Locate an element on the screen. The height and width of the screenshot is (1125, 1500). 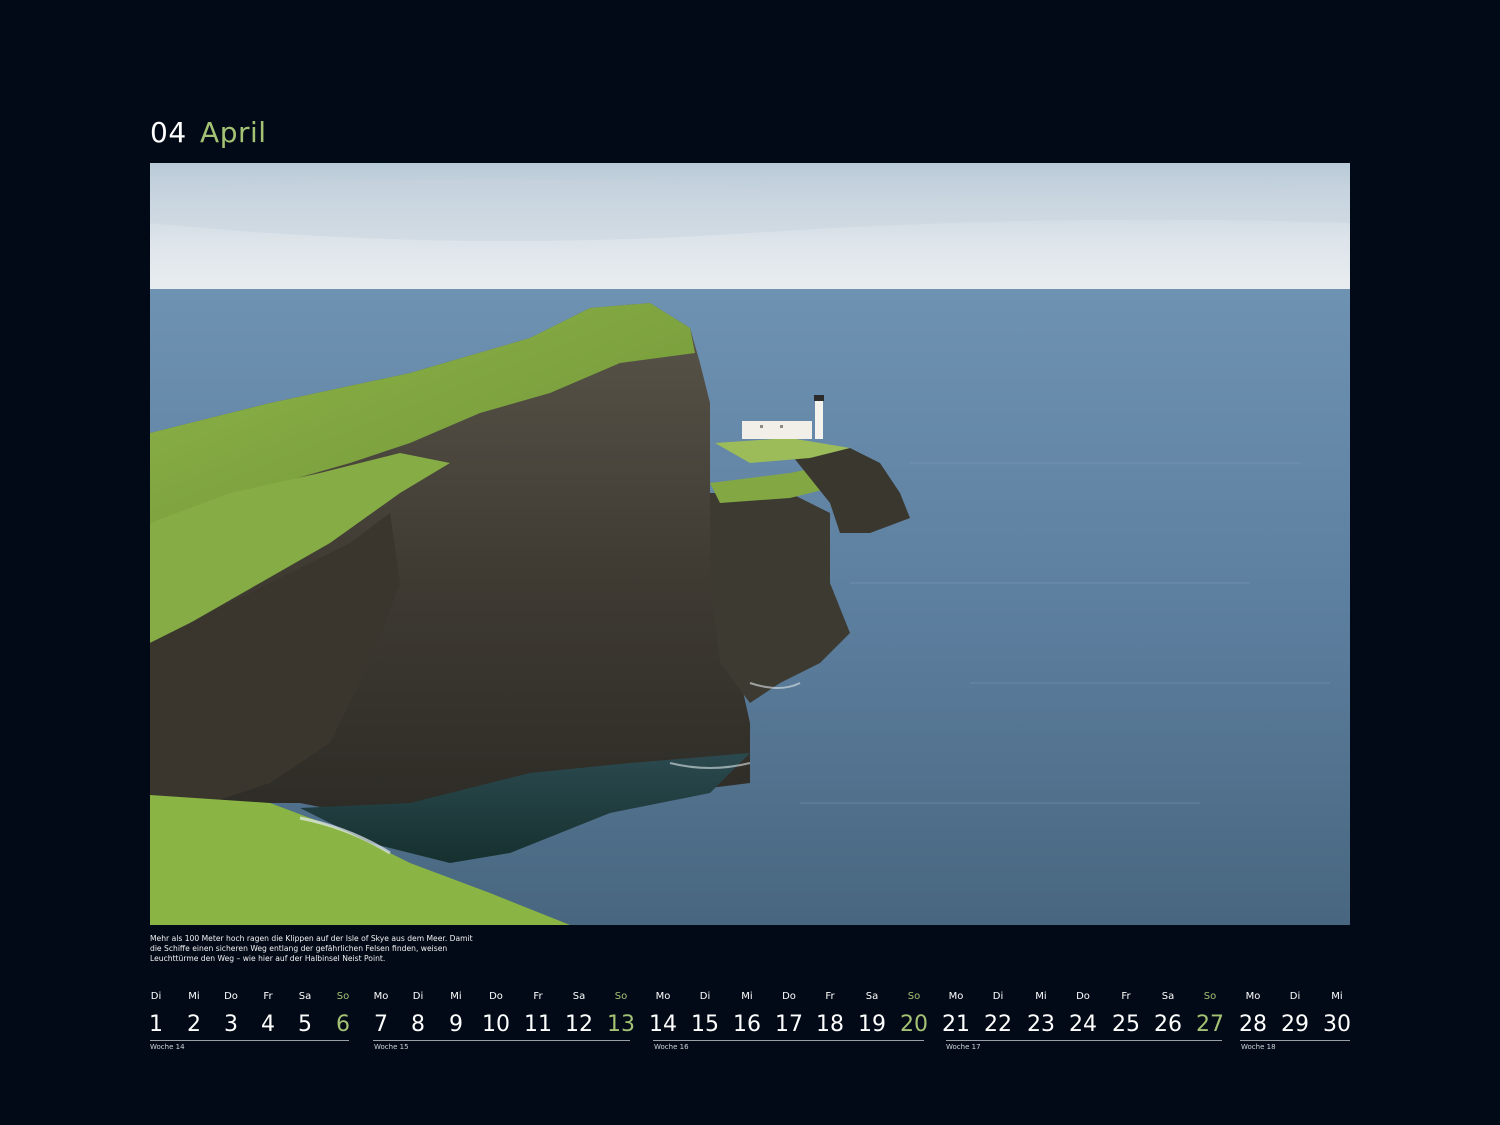
day-number: 16 is located at coordinates (747, 1024).